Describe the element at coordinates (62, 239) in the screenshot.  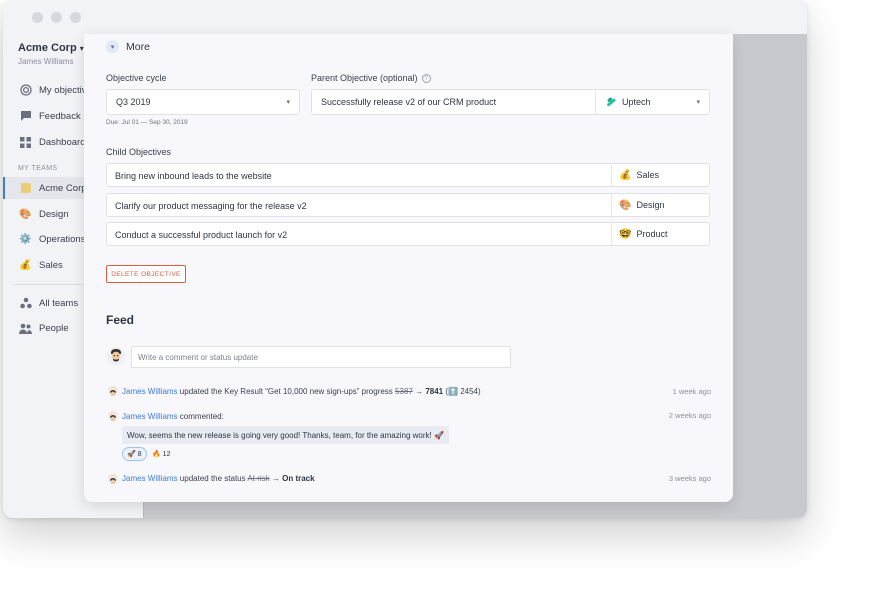
I see `sidebar-item-label: Operations` at that location.